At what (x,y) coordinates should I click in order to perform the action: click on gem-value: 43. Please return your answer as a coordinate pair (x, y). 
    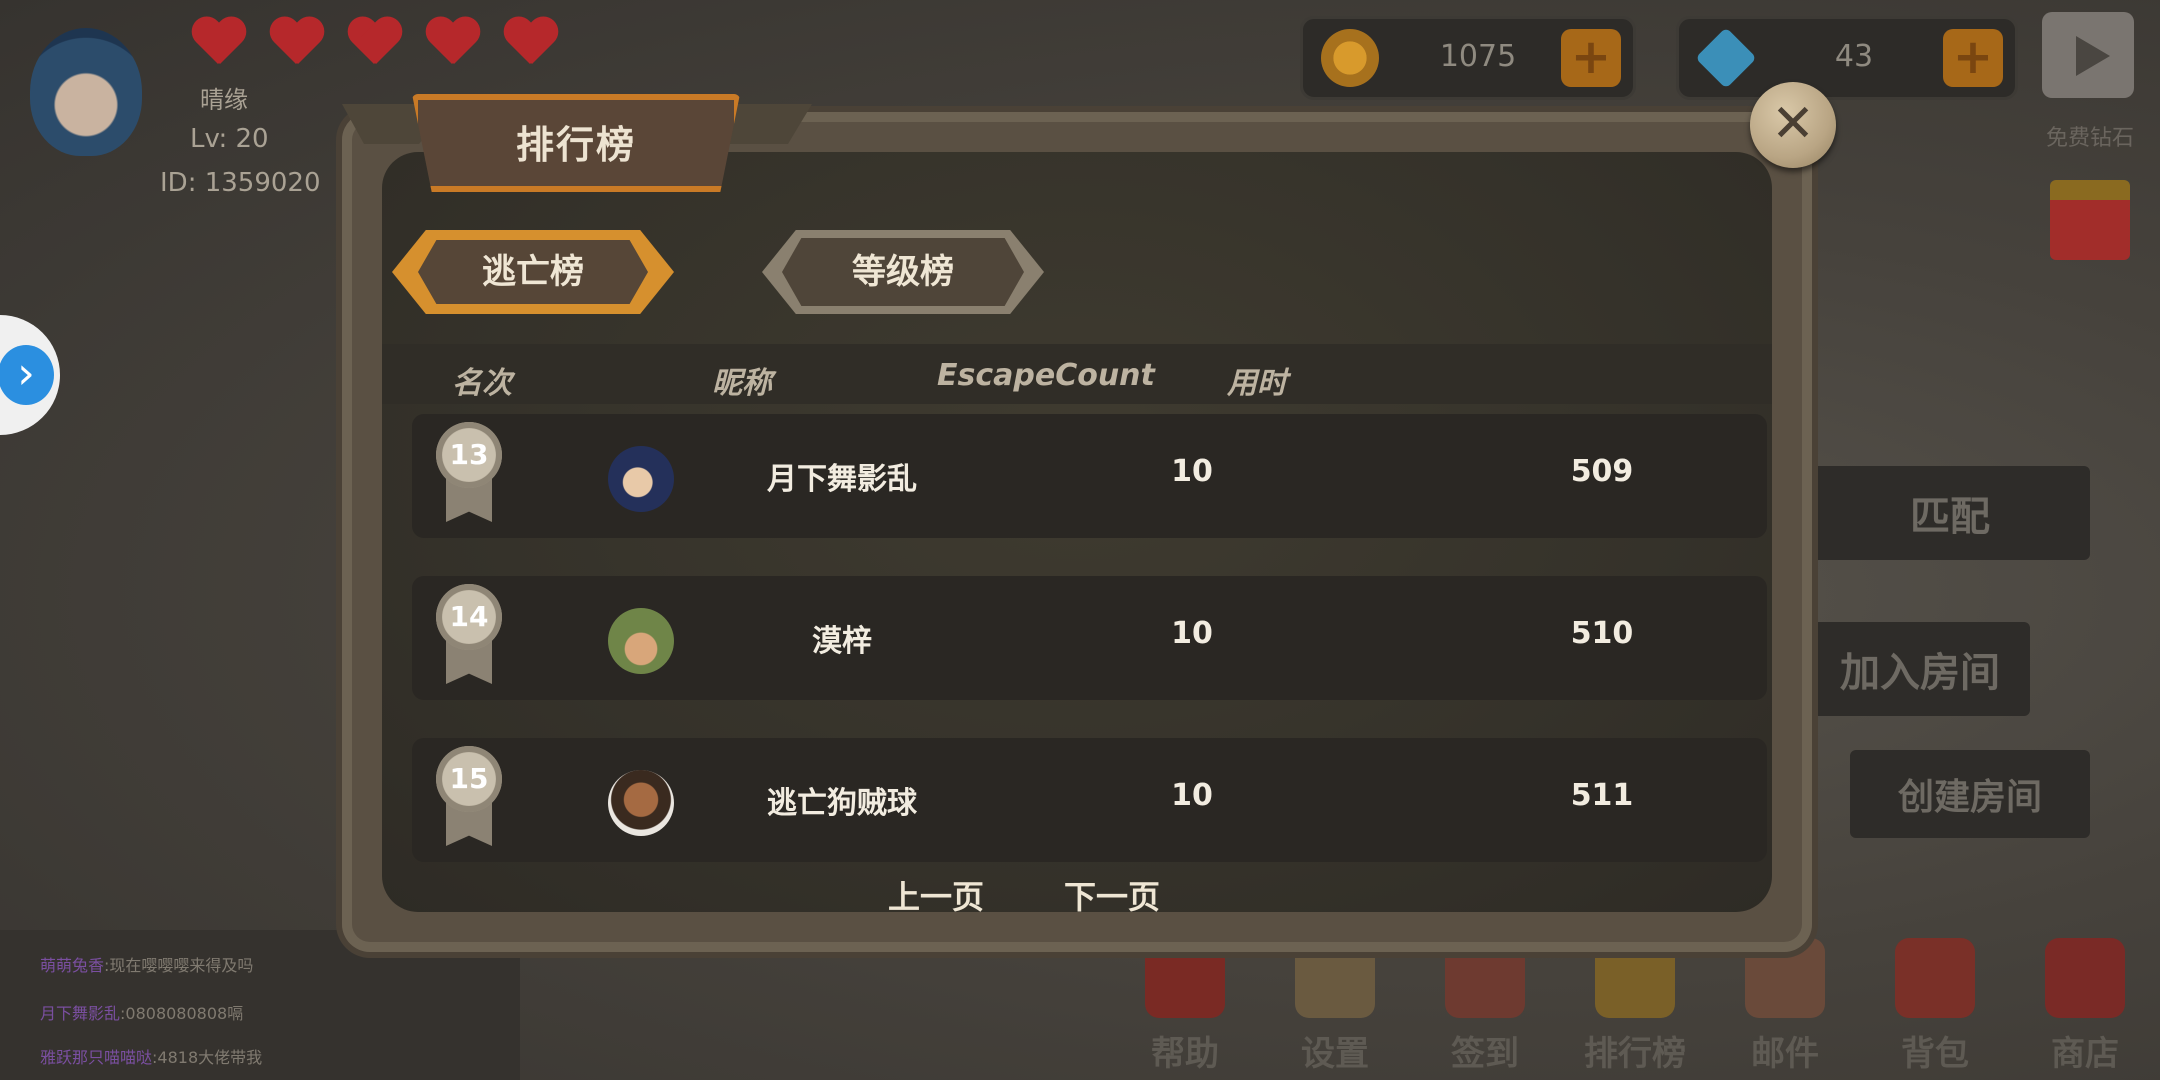
    Looking at the image, I should click on (1854, 56).